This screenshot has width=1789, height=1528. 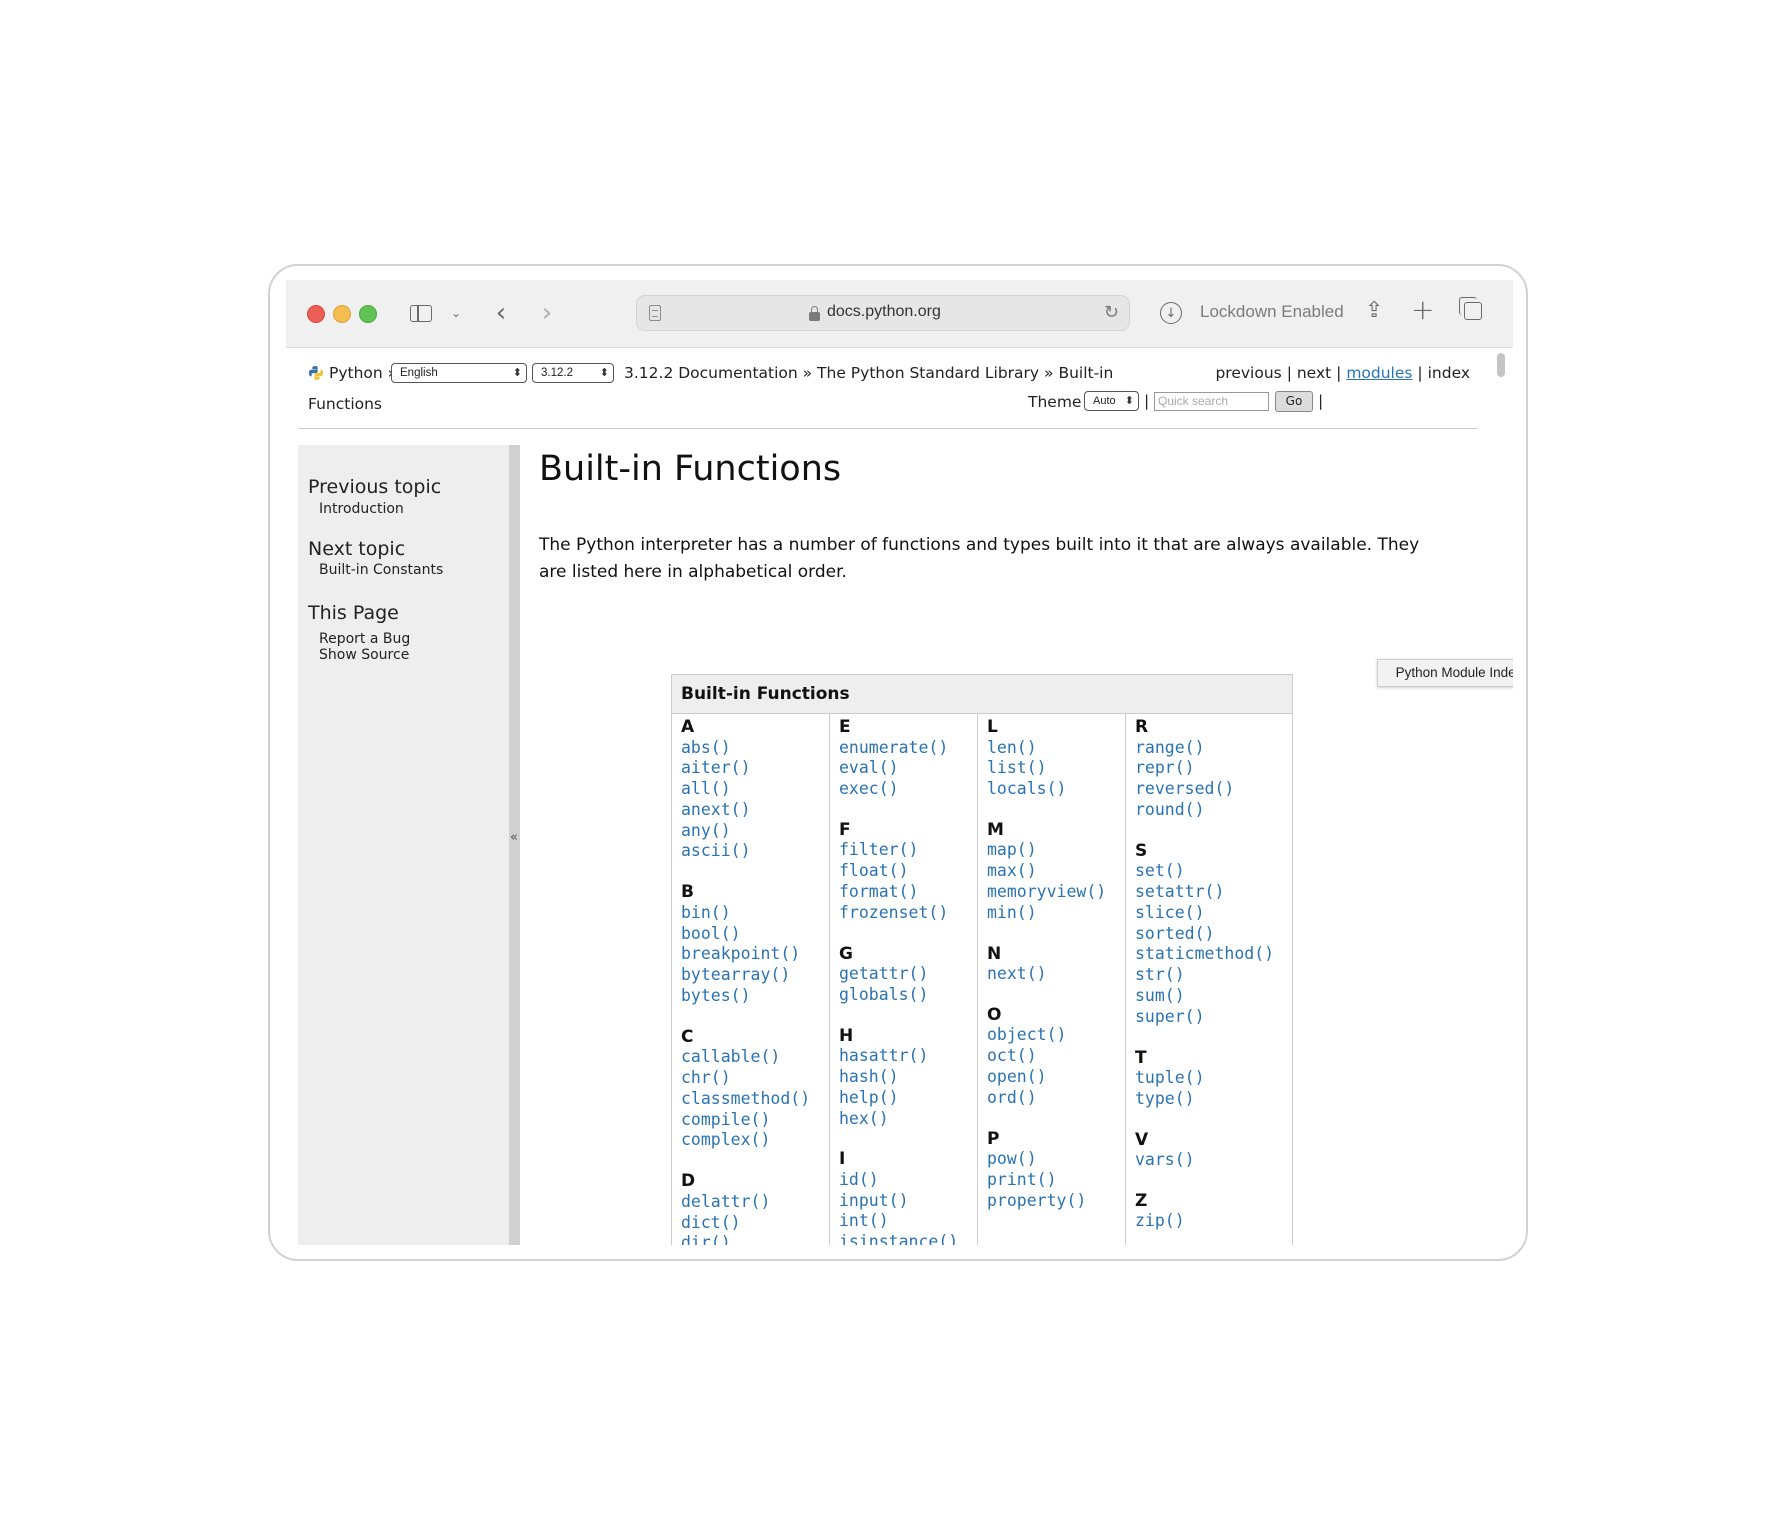 I want to click on collapse-icon: «, so click(x=514, y=837).